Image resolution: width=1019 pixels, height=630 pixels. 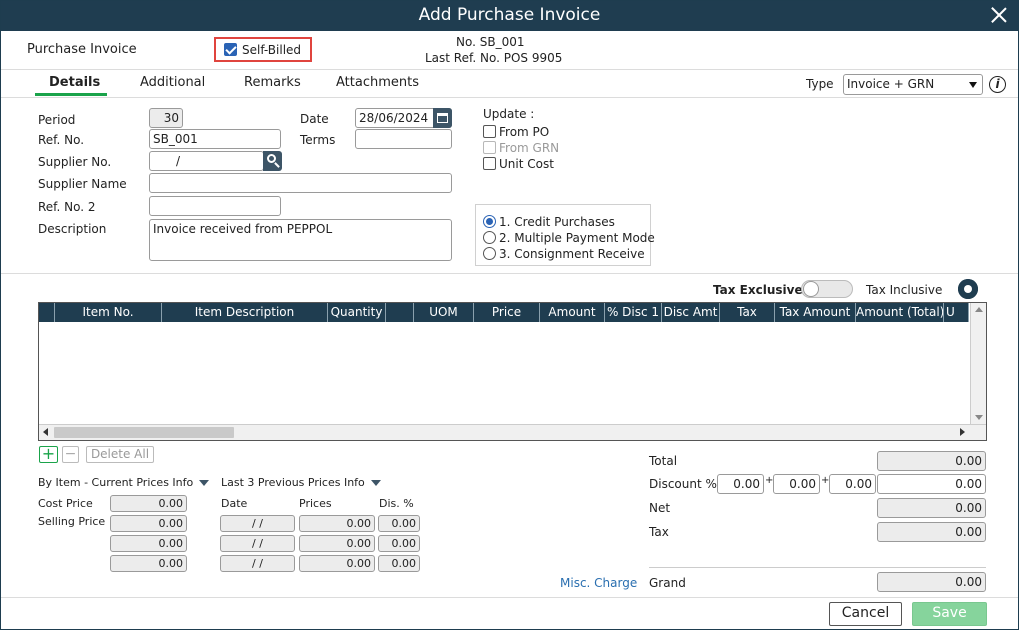 I want to click on from-grn-checkbox, so click(x=489, y=147).